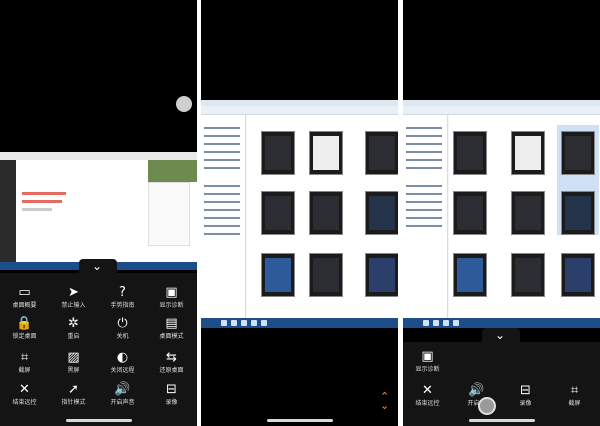 The width and height of the screenshot is (600, 426). I want to click on menu-item-desktop-mode: ▤ 桌面模式, so click(171, 328).